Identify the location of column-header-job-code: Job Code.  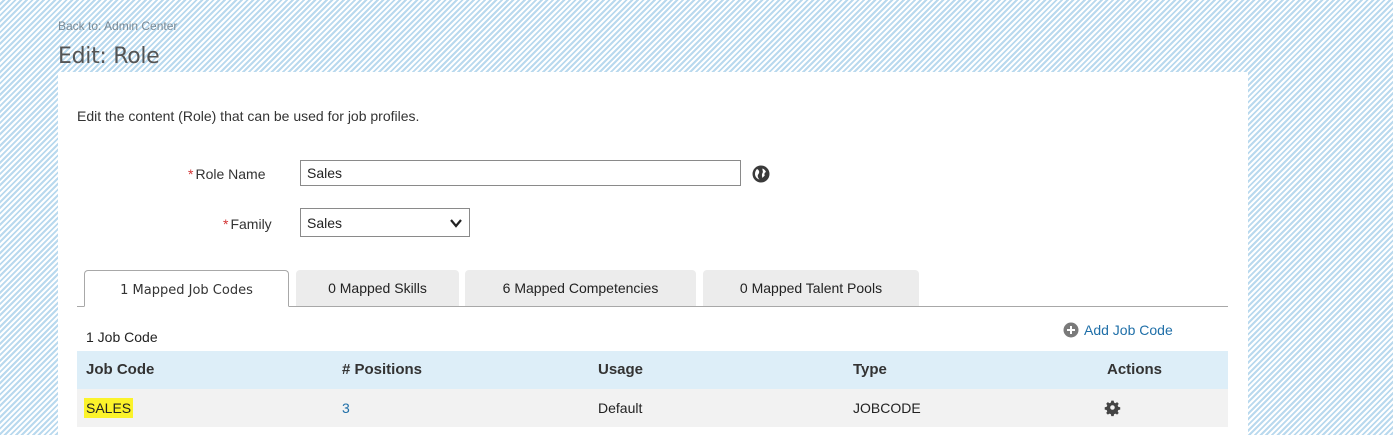
(120, 370).